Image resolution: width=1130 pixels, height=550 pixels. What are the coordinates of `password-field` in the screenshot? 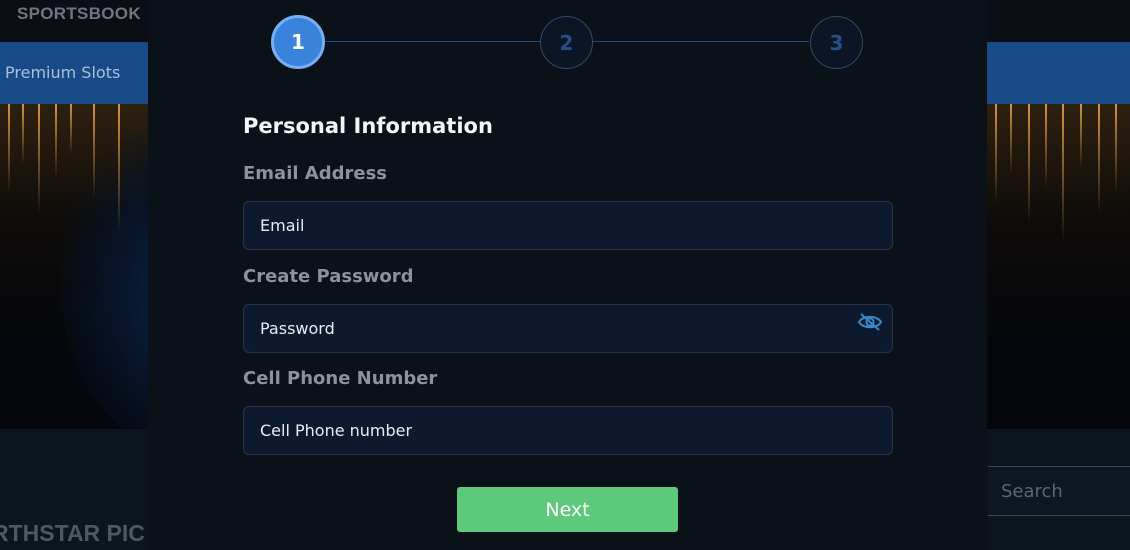 It's located at (568, 328).